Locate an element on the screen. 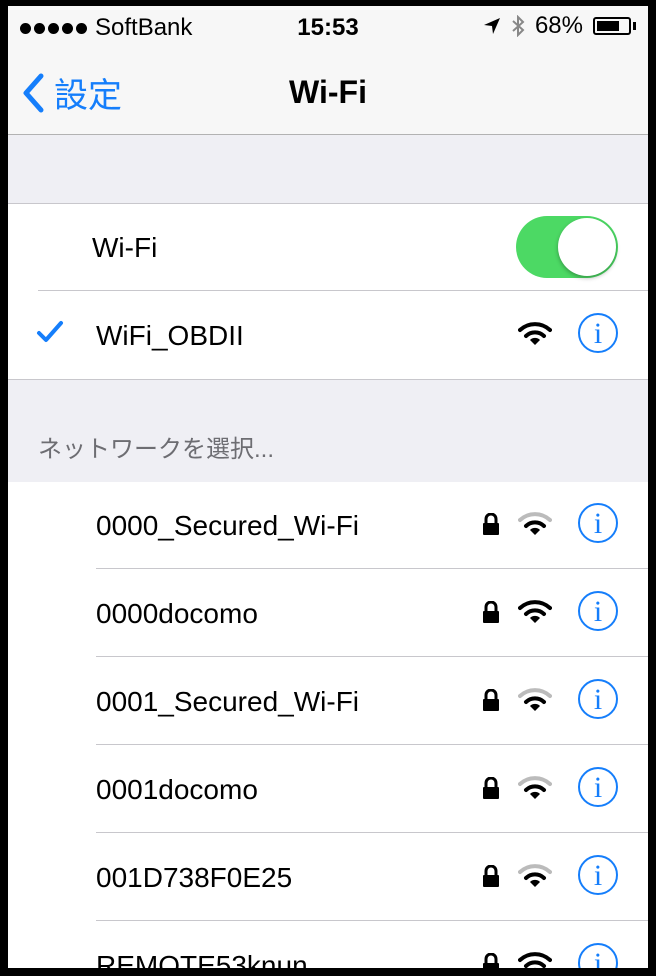 The width and height of the screenshot is (656, 976). battery-percent: 68% is located at coordinates (558, 25).